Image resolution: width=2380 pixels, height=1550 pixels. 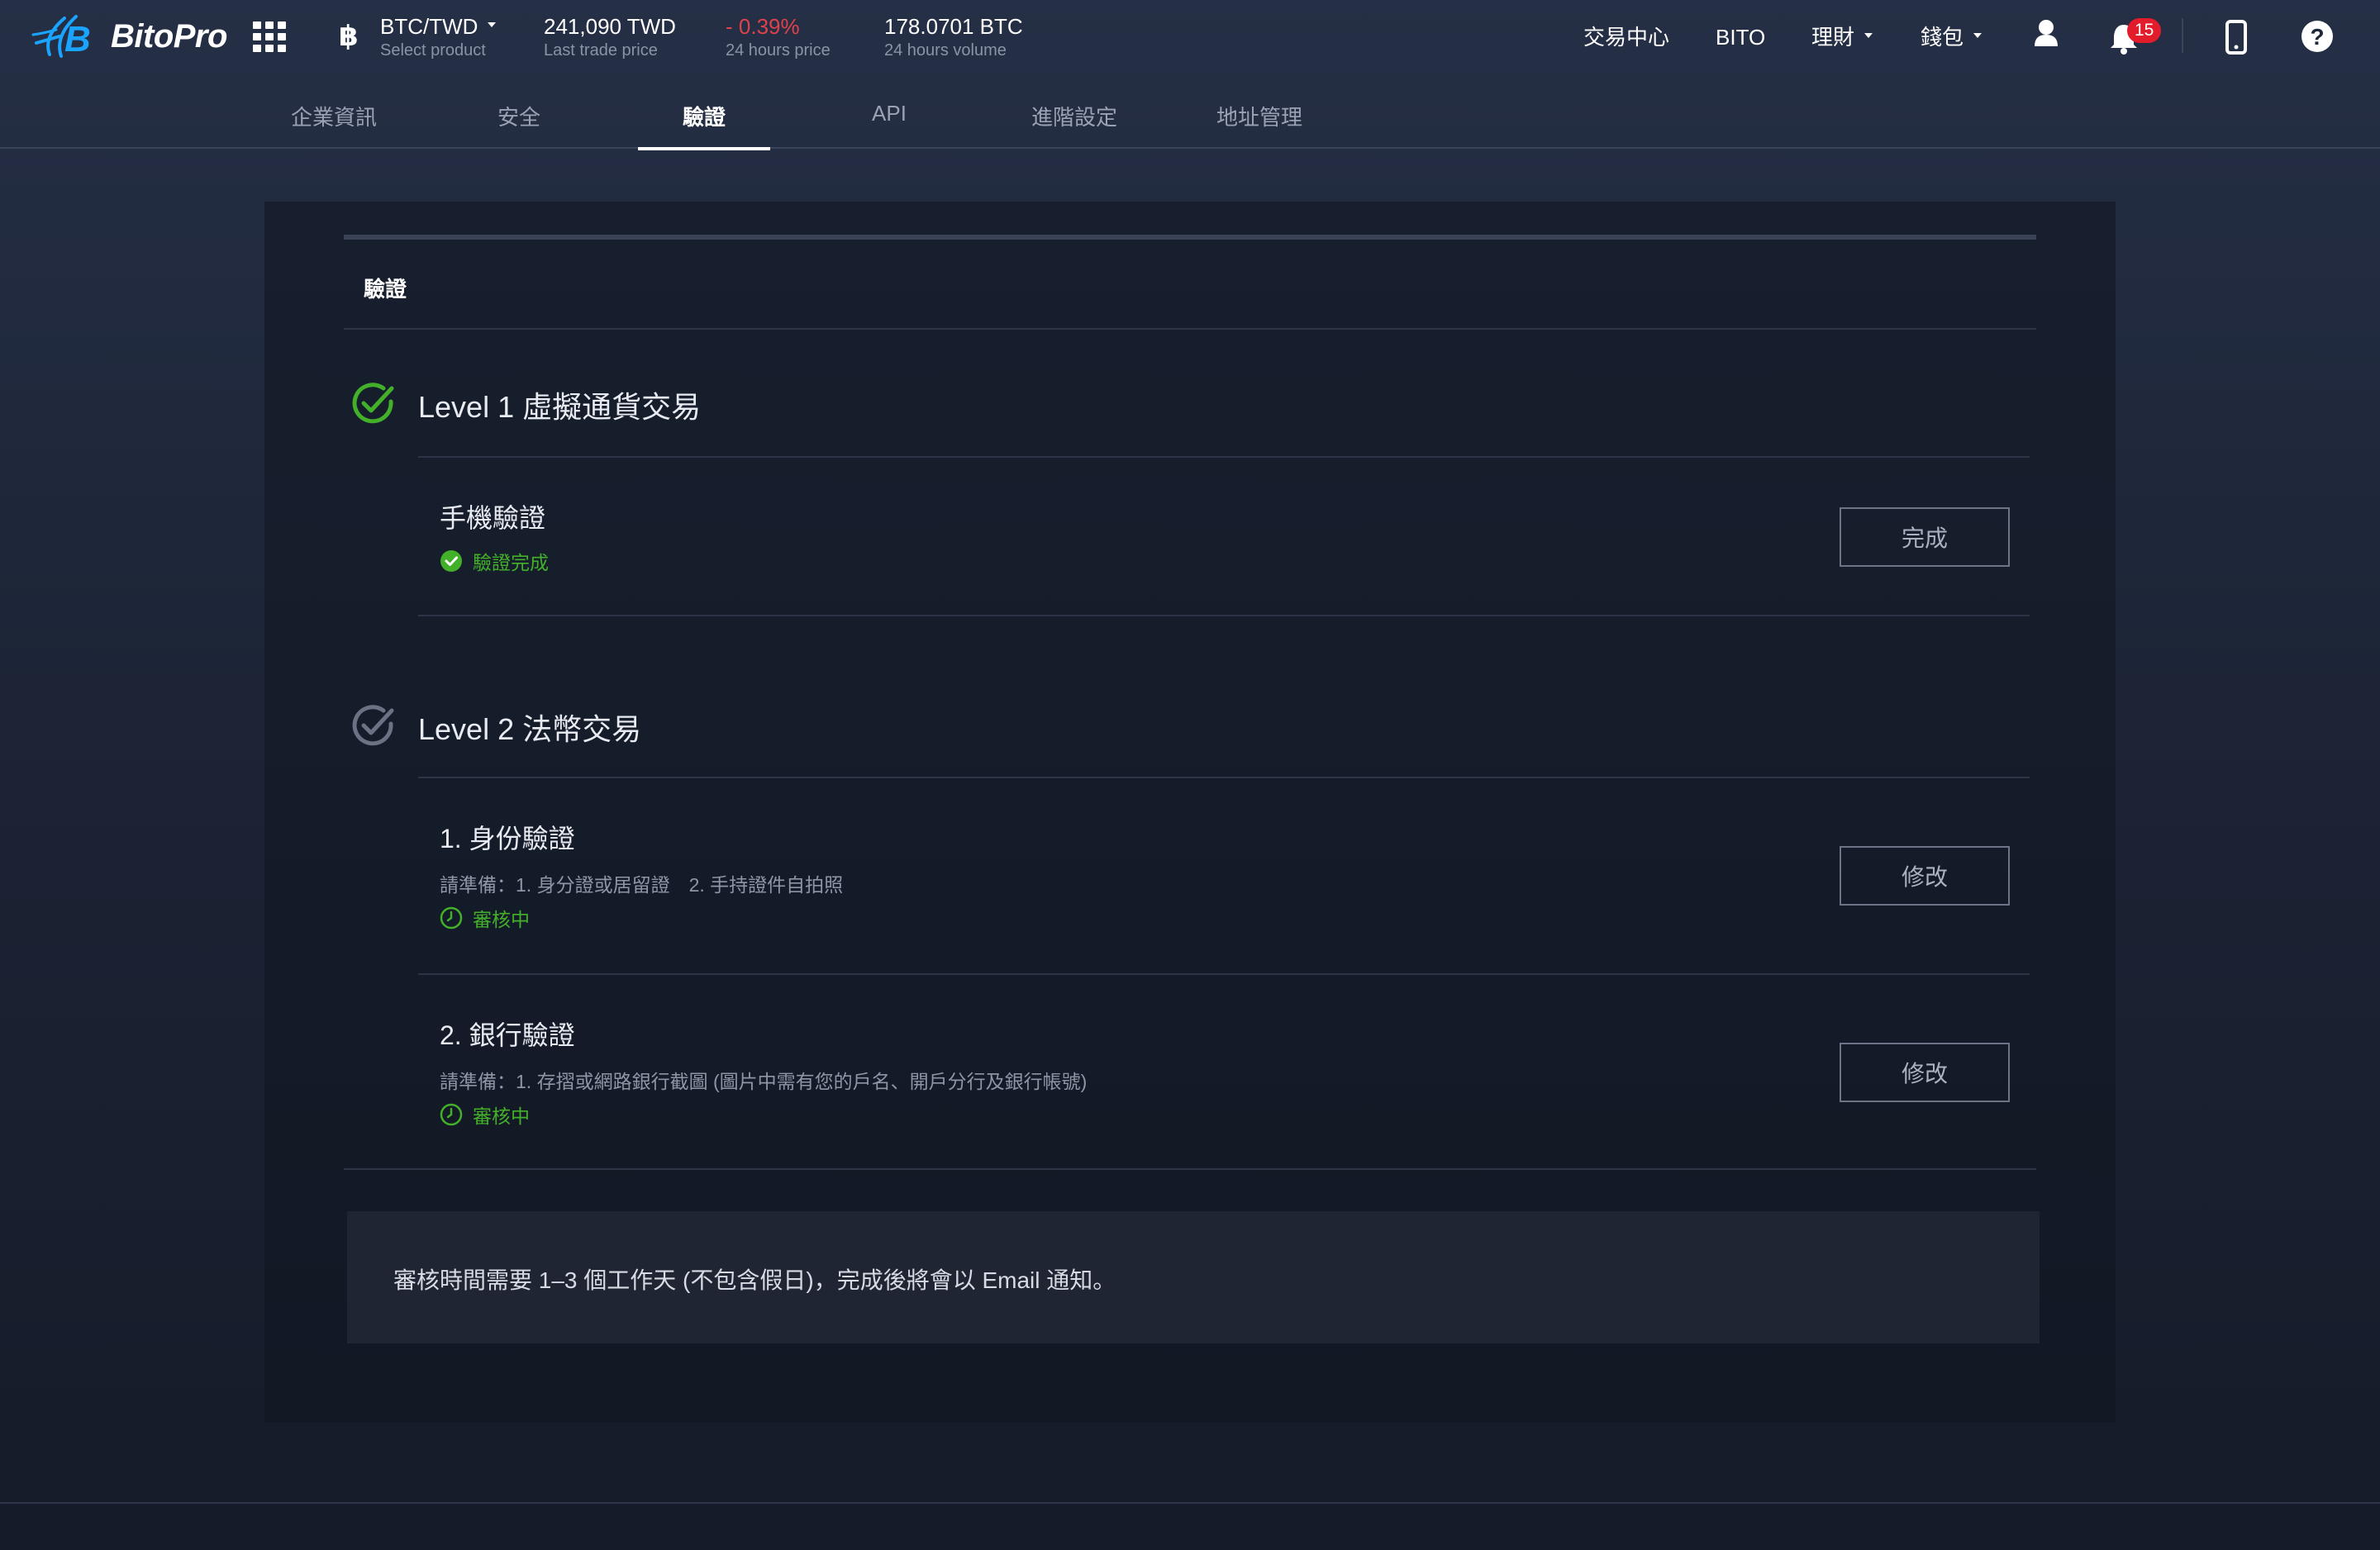 I want to click on volume-block: 178.0701 BTC 24 hours volume, so click(x=953, y=37).